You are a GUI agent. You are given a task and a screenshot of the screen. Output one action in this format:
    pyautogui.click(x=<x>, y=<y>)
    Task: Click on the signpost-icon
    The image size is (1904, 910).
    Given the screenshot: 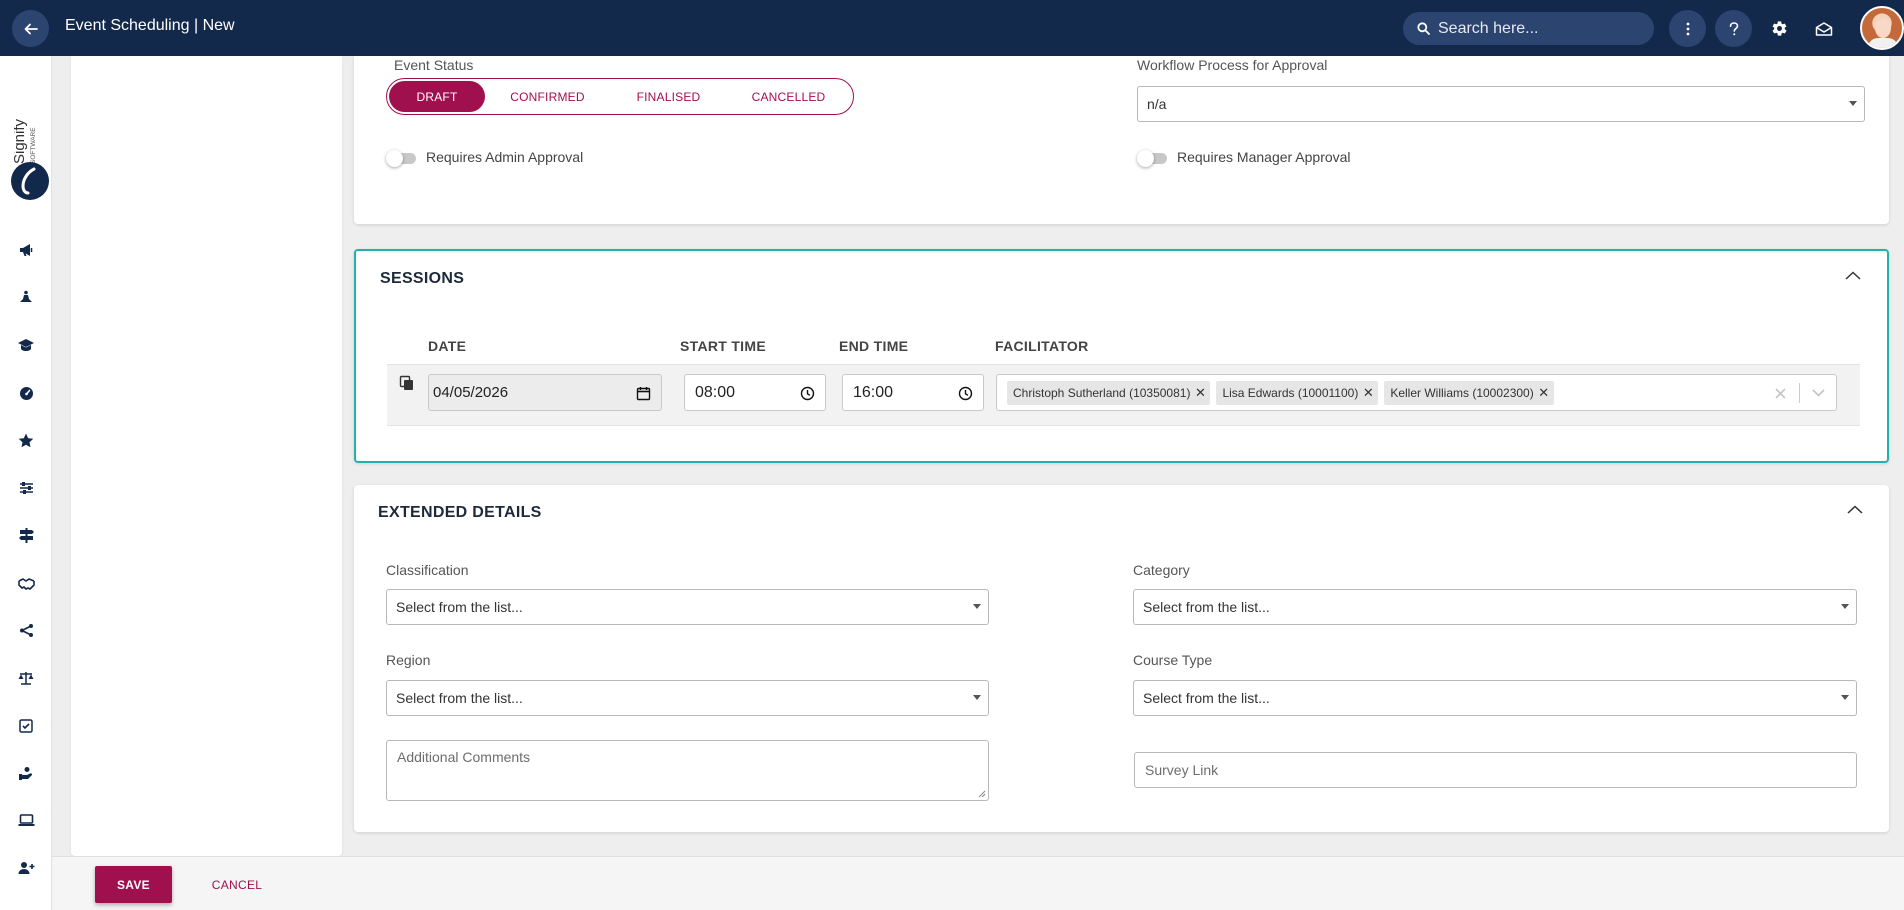 What is the action you would take?
    pyautogui.click(x=26, y=535)
    